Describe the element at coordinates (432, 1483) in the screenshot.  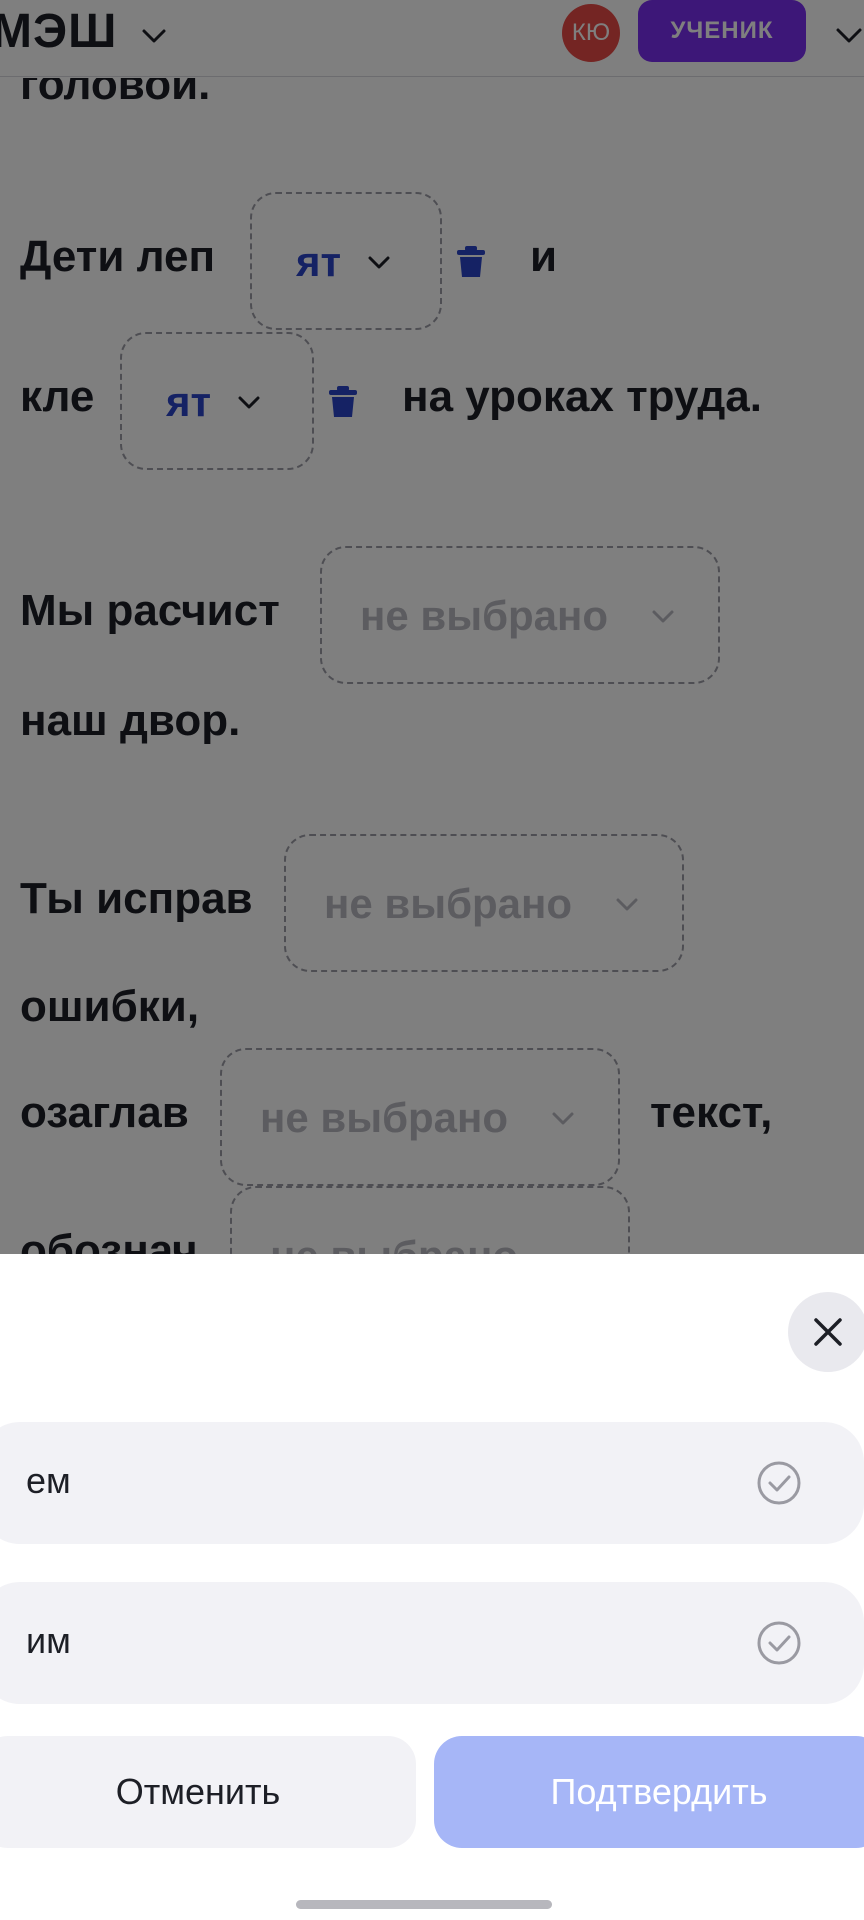
I see `option-item: ем` at that location.